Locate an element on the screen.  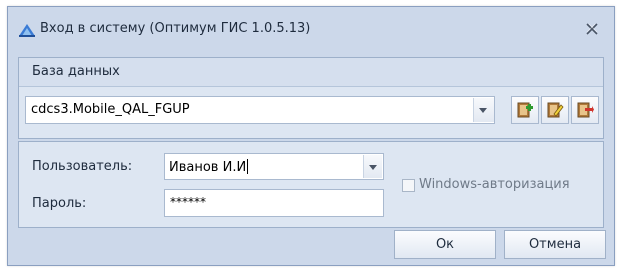
text-caret is located at coordinates (248, 166).